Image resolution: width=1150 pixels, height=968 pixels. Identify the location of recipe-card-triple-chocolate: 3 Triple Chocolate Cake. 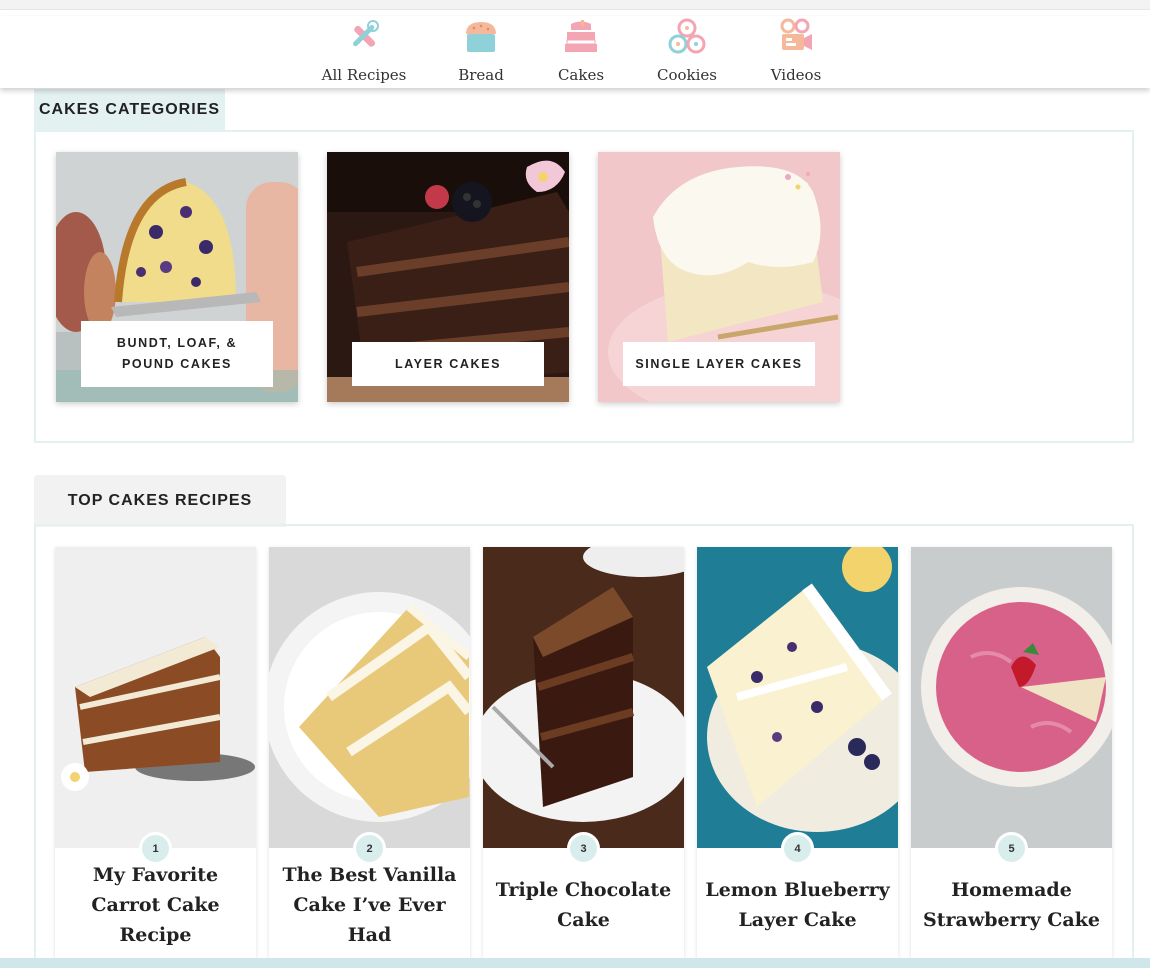
(583, 757).